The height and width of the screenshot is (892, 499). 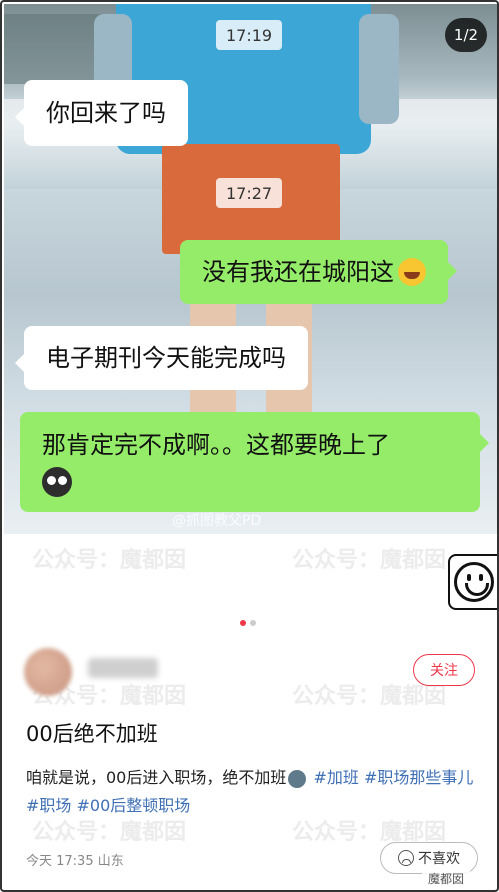 What do you see at coordinates (466, 35) in the screenshot?
I see `image-page-counter: 1/2` at bounding box center [466, 35].